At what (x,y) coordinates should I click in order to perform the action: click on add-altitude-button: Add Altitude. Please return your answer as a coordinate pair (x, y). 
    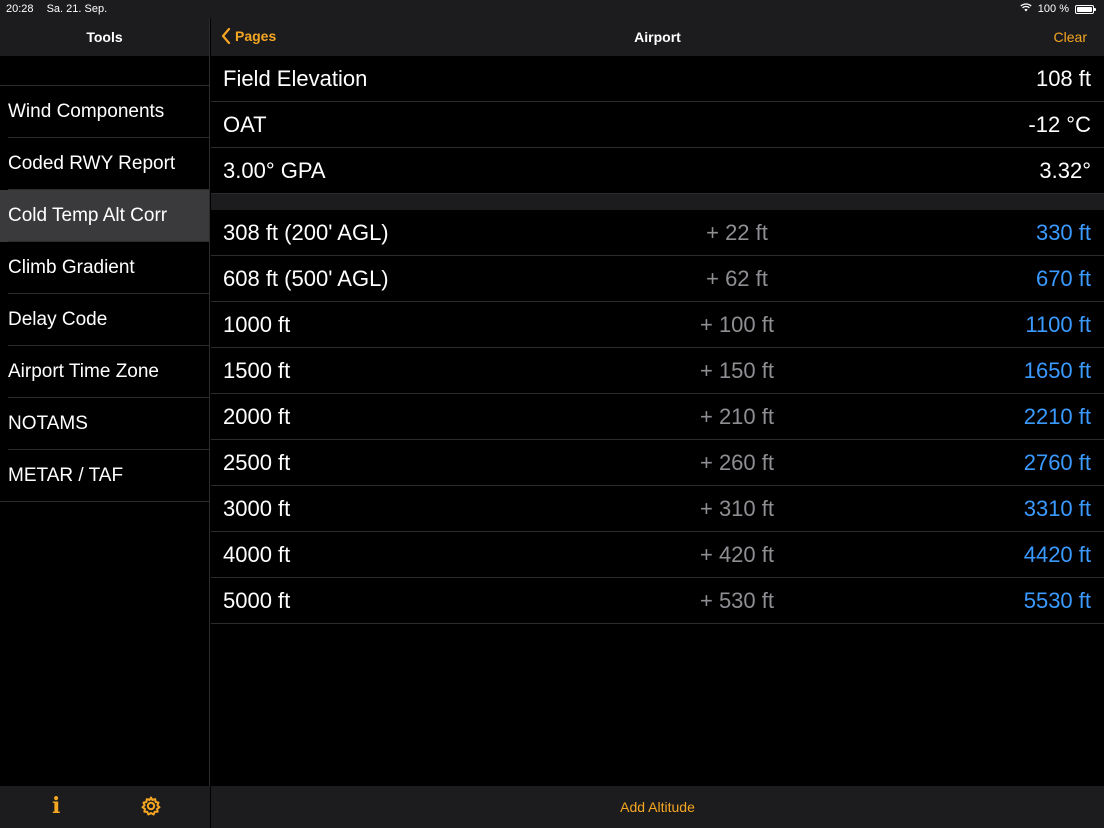
    Looking at the image, I should click on (657, 807).